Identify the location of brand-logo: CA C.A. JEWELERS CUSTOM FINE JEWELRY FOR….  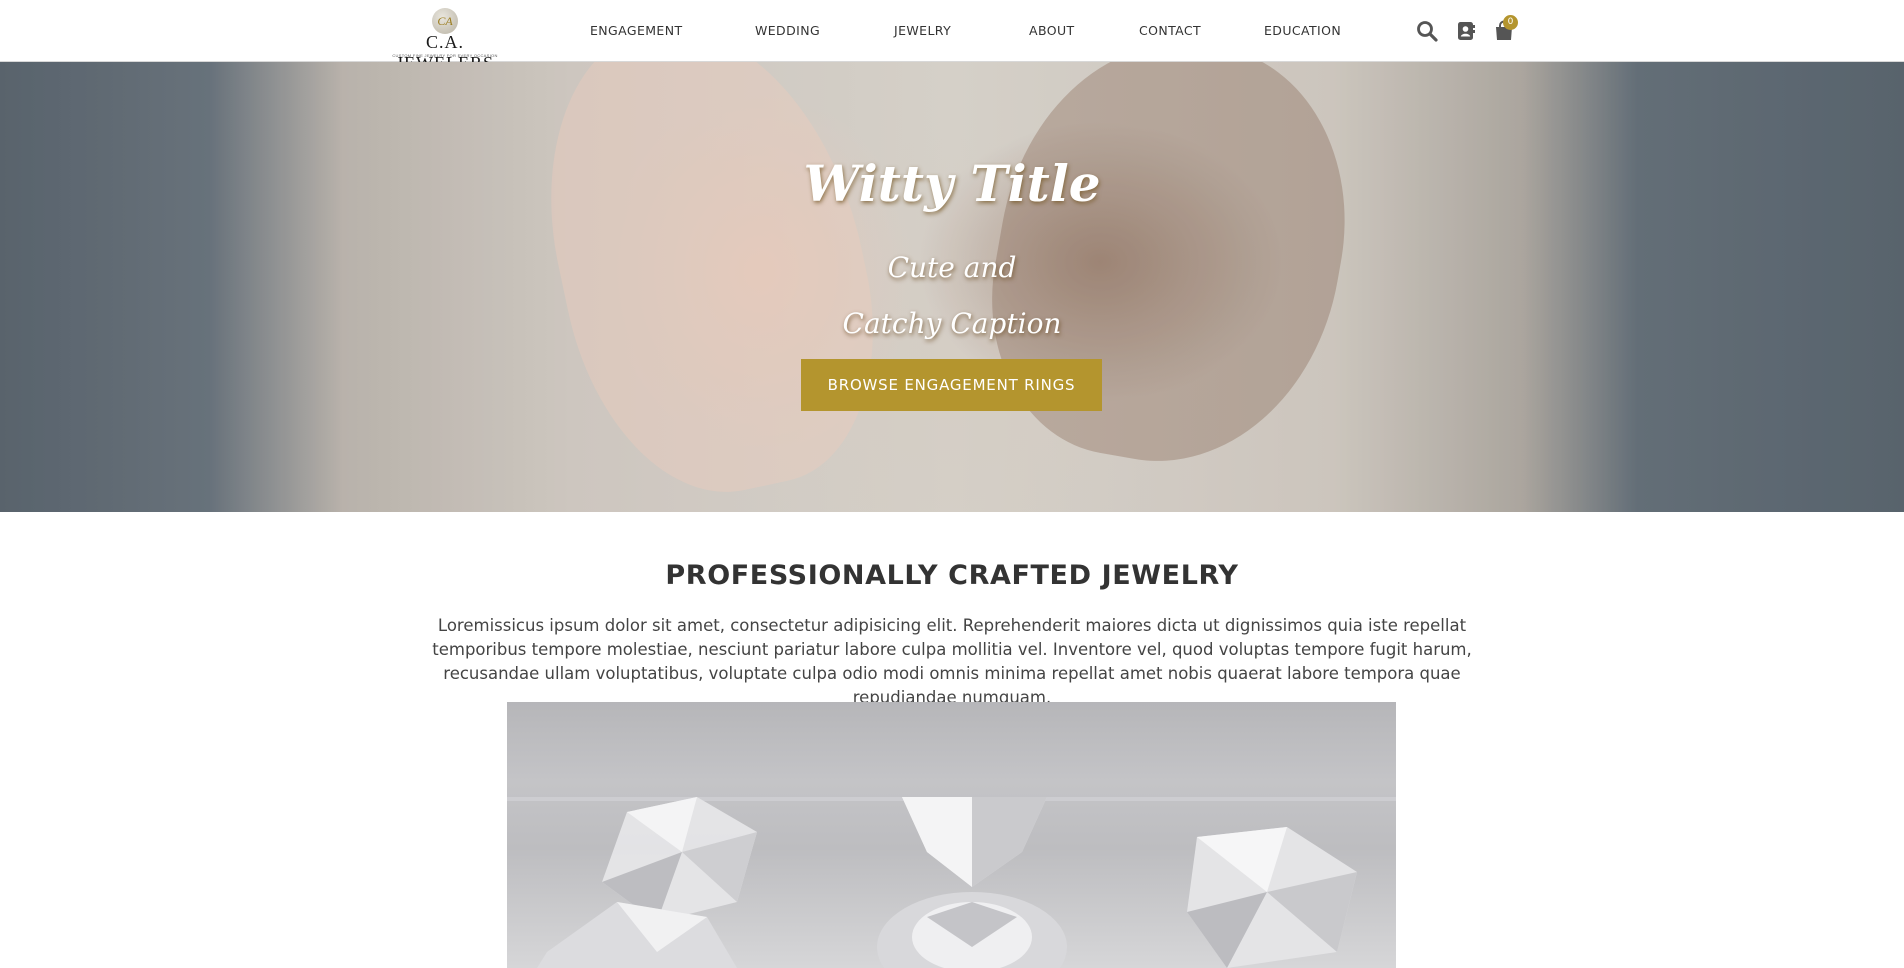
(445, 40).